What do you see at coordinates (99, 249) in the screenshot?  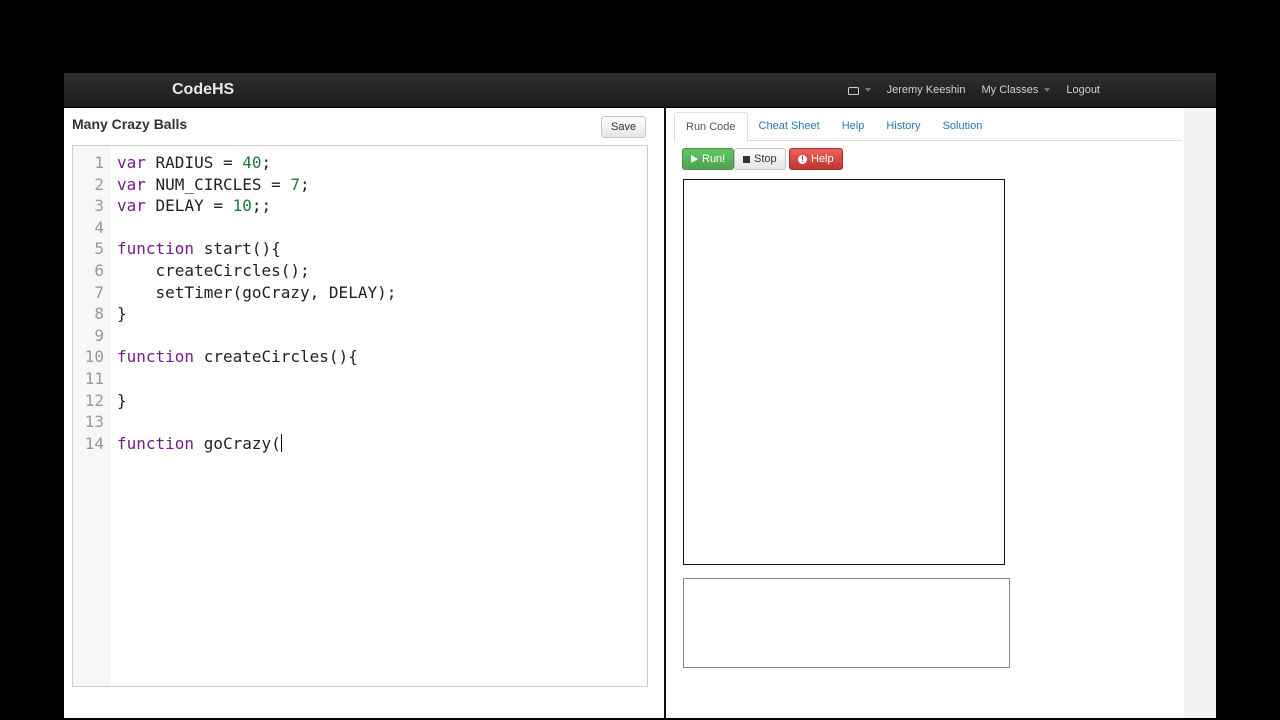 I see `line-number: 5` at bounding box center [99, 249].